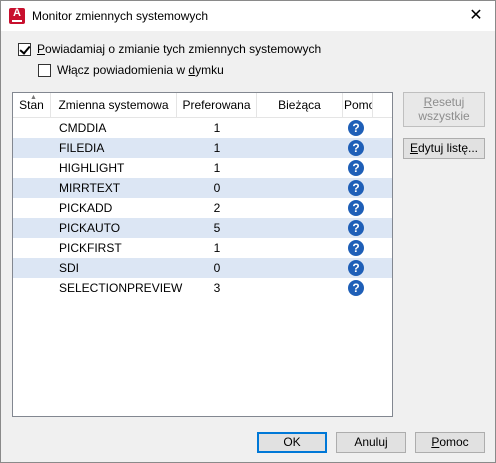  Describe the element at coordinates (83, 128) in the screenshot. I see `variable-name: CMDDIA` at that location.